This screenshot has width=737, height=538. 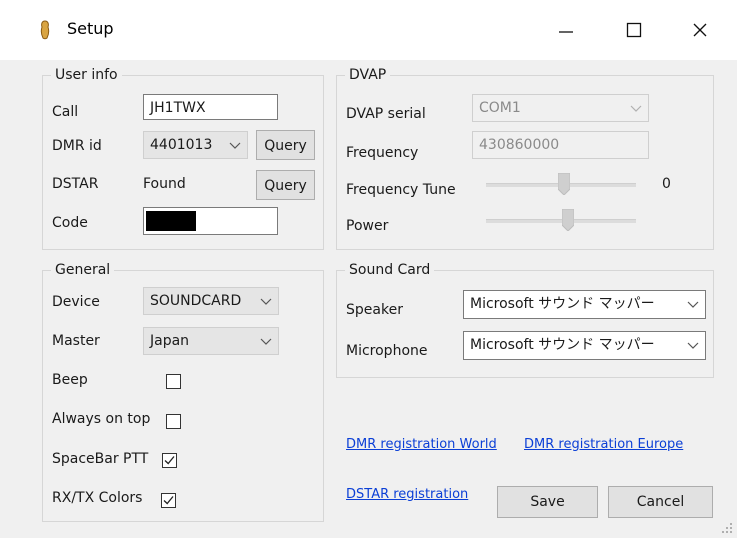 What do you see at coordinates (368, 75) in the screenshot?
I see `dvap-title: DVAP` at bounding box center [368, 75].